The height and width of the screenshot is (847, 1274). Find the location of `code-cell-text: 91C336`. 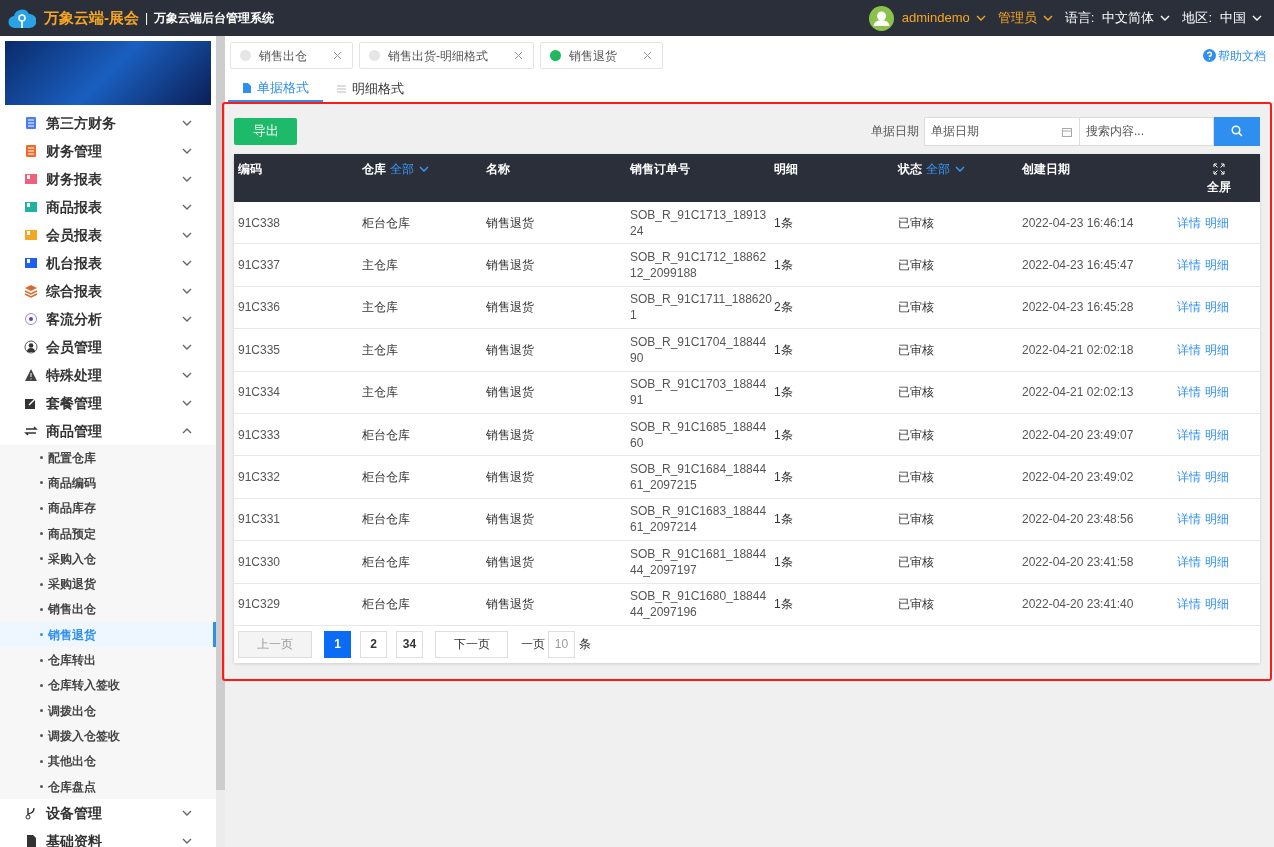

code-cell-text: 91C336 is located at coordinates (260, 308).